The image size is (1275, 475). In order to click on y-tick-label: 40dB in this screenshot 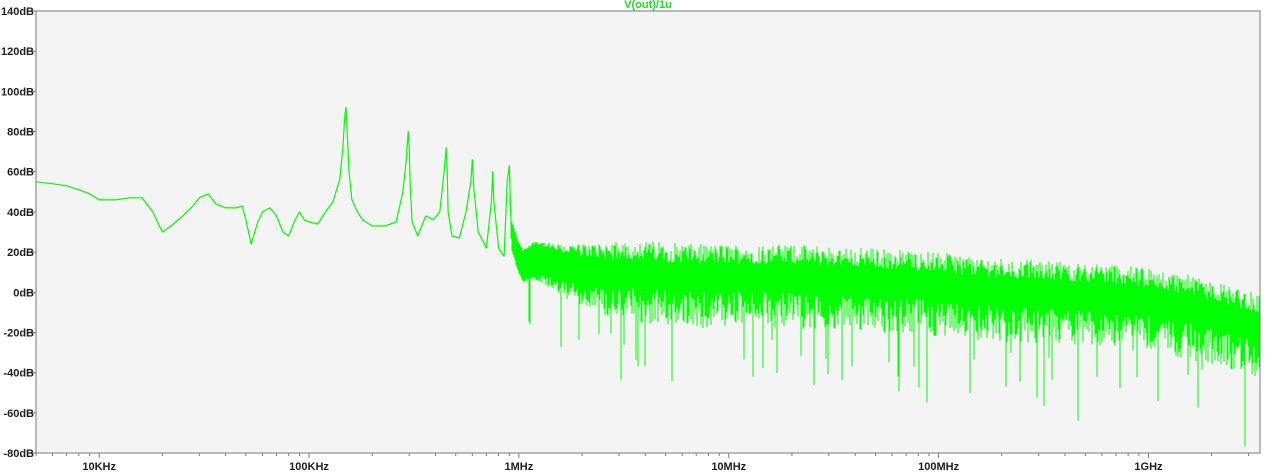, I will do `click(20, 213)`.